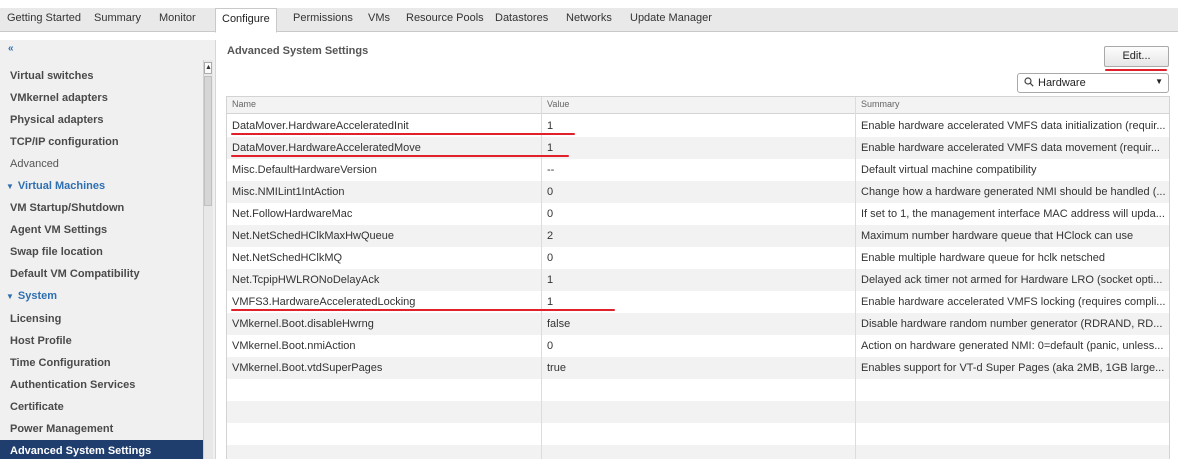 The width and height of the screenshot is (1178, 459). What do you see at coordinates (106, 429) in the screenshot?
I see `sidebar-item-power-management: Power Management` at bounding box center [106, 429].